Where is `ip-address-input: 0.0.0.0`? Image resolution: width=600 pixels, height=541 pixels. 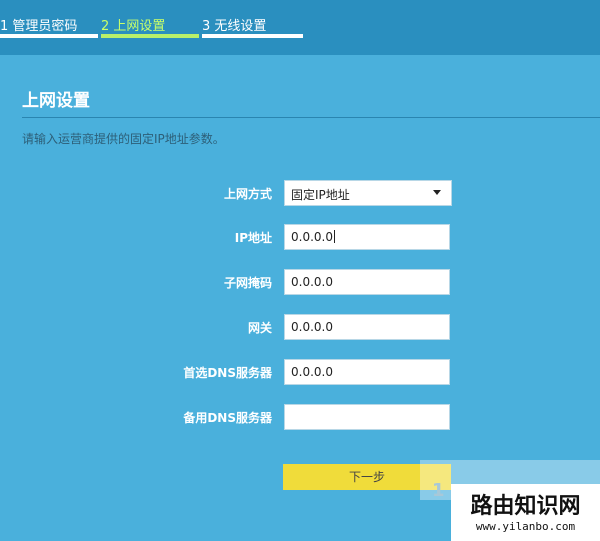
ip-address-input: 0.0.0.0 is located at coordinates (367, 237).